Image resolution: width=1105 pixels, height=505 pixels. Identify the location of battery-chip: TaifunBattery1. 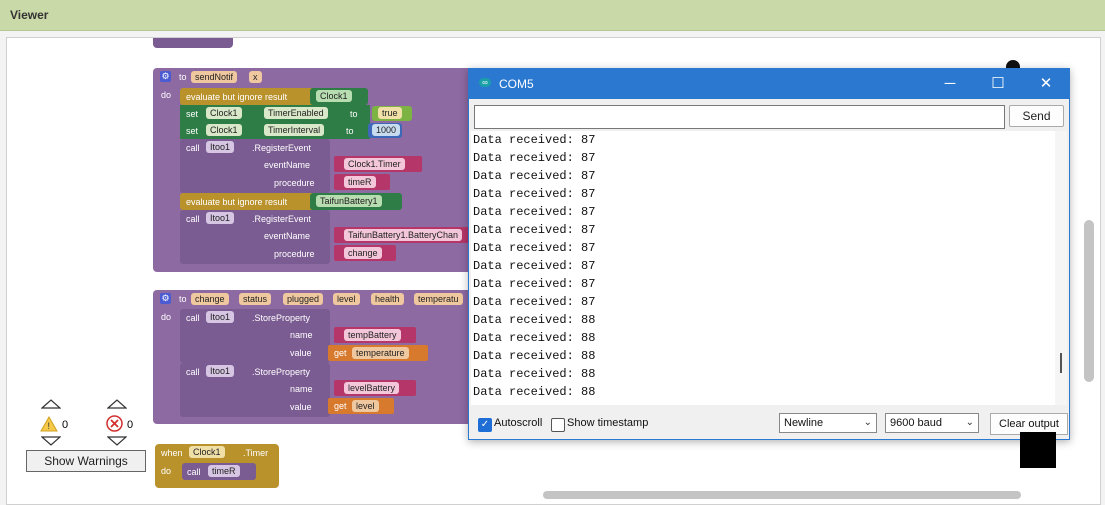
(349, 201).